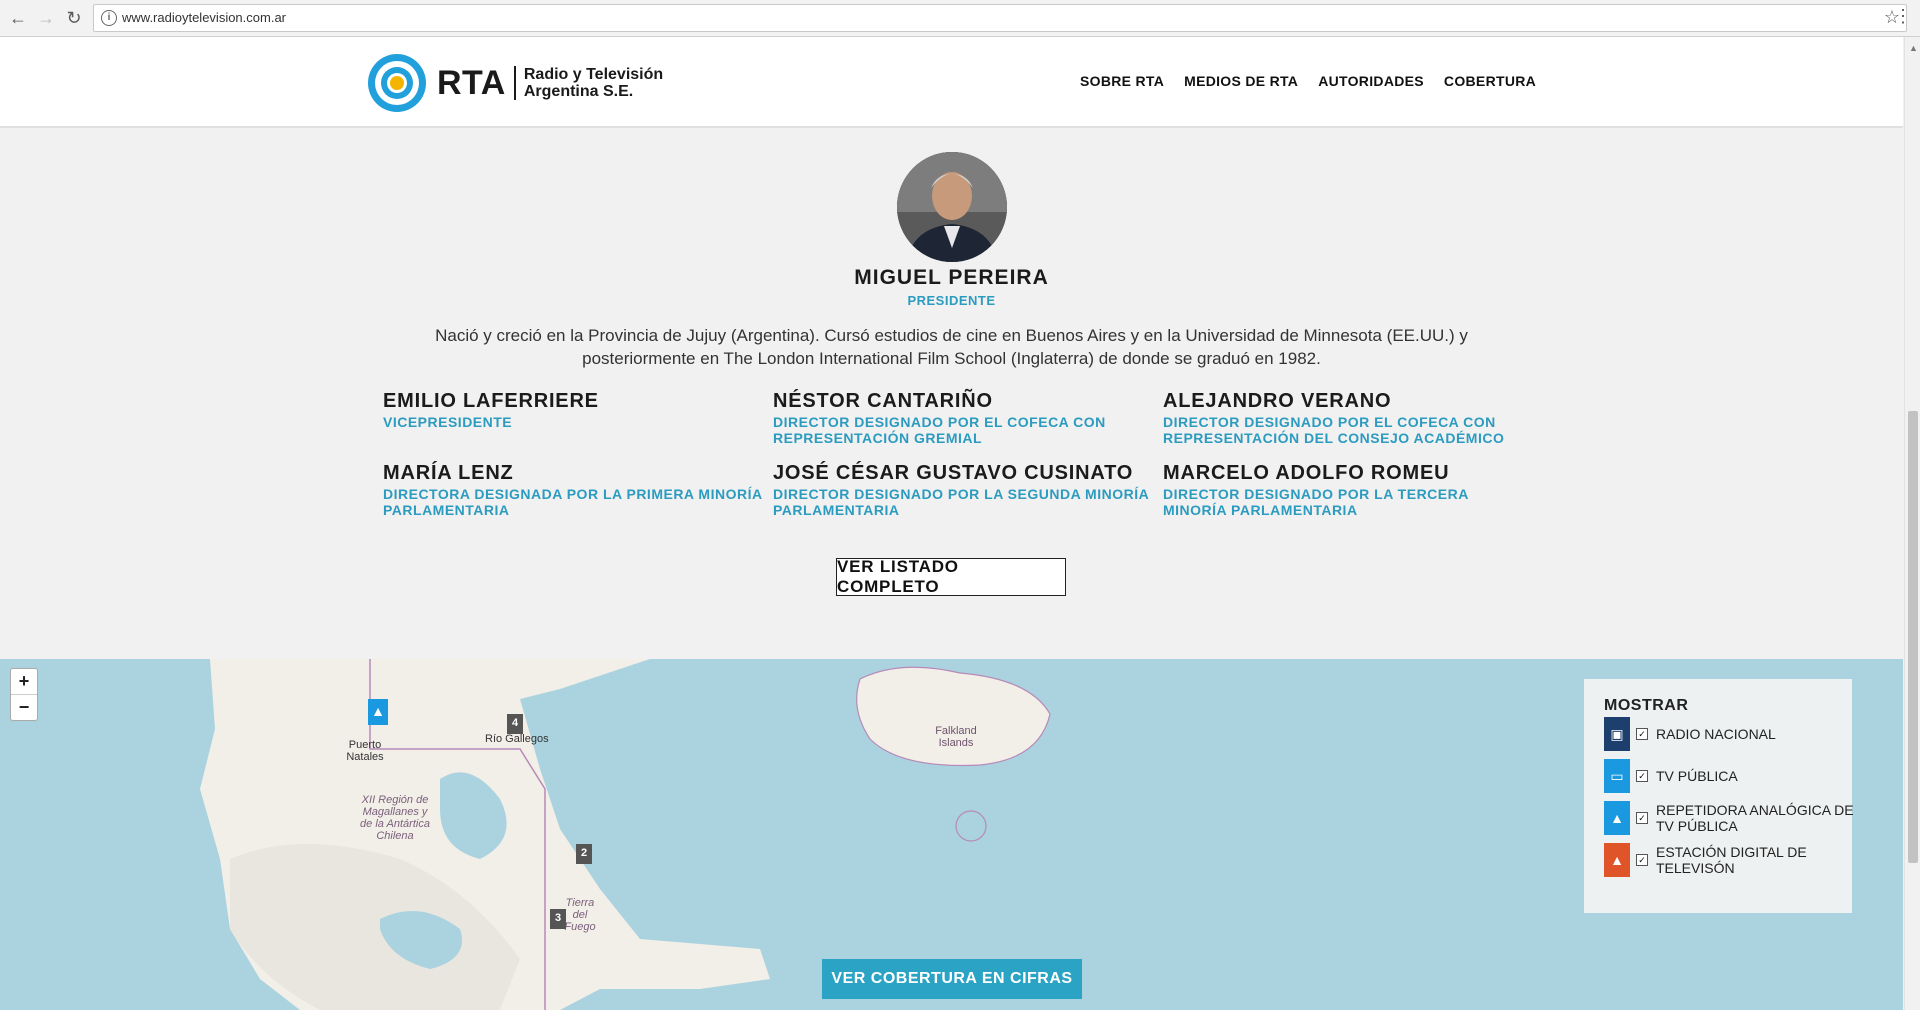 The image size is (1920, 1010). I want to click on nav-autoridades: AUTORIDADES, so click(1371, 81).